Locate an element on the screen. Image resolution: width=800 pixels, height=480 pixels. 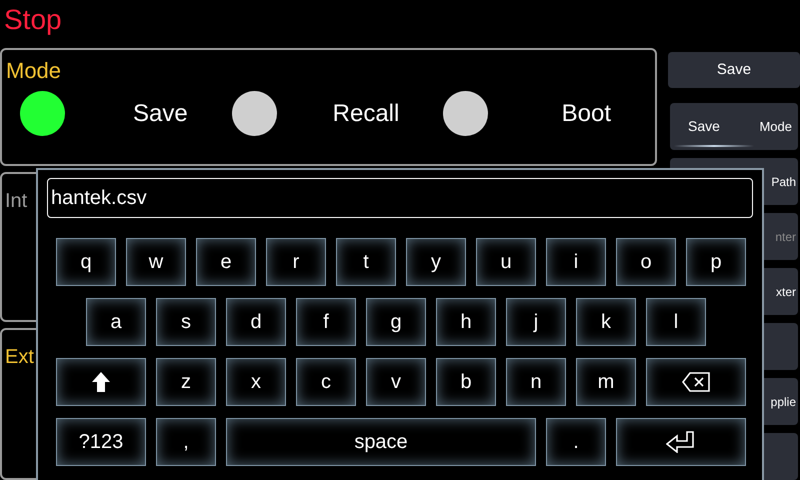
toggle-option: Save is located at coordinates (695, 126).